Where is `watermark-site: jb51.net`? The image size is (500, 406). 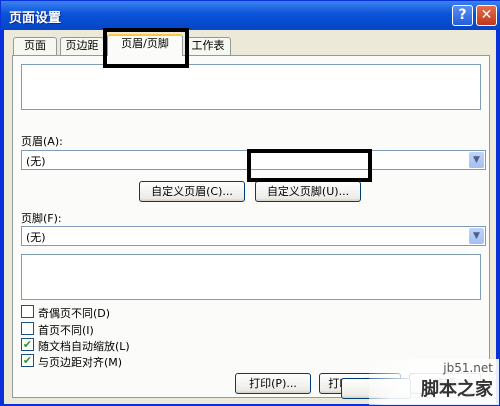
watermark-site: jb51.net is located at coordinates (468, 368).